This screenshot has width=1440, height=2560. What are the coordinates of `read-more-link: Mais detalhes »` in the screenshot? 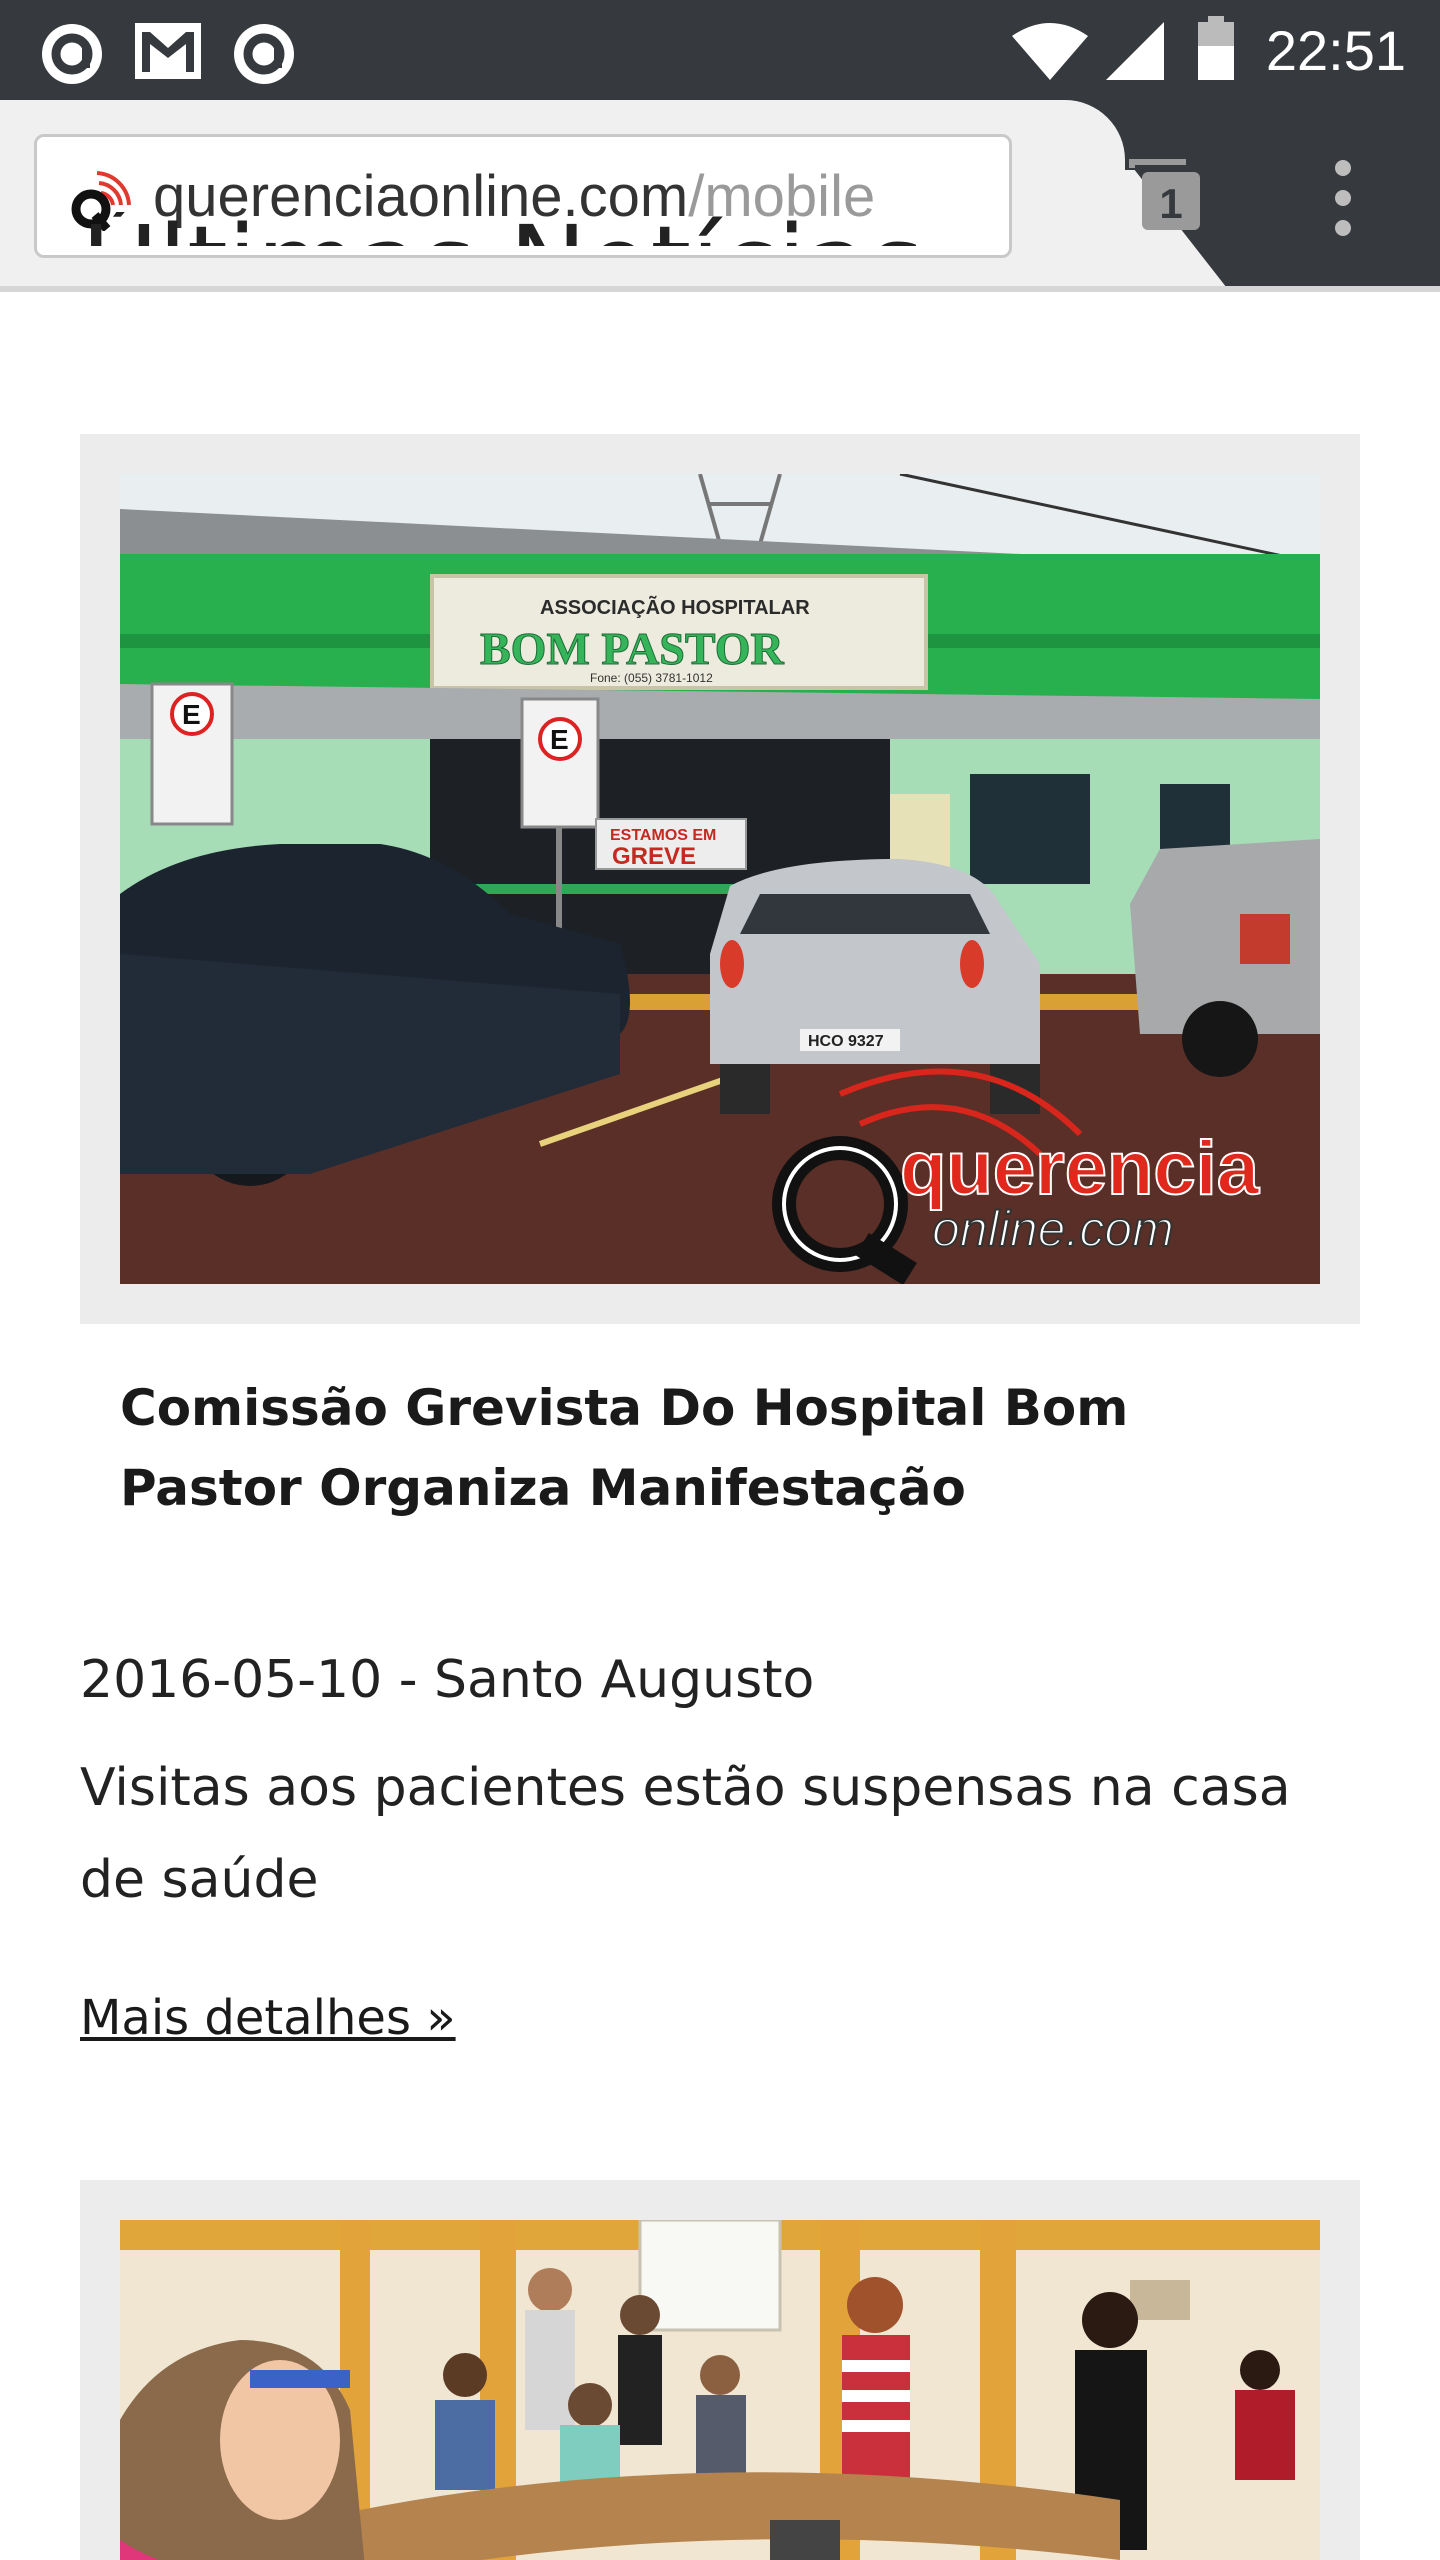 It's located at (268, 2018).